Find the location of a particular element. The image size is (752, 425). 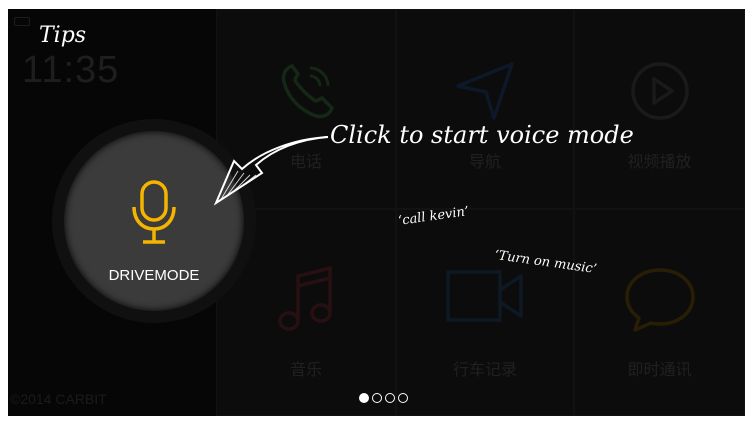

tips-title: Tips is located at coordinates (63, 35).